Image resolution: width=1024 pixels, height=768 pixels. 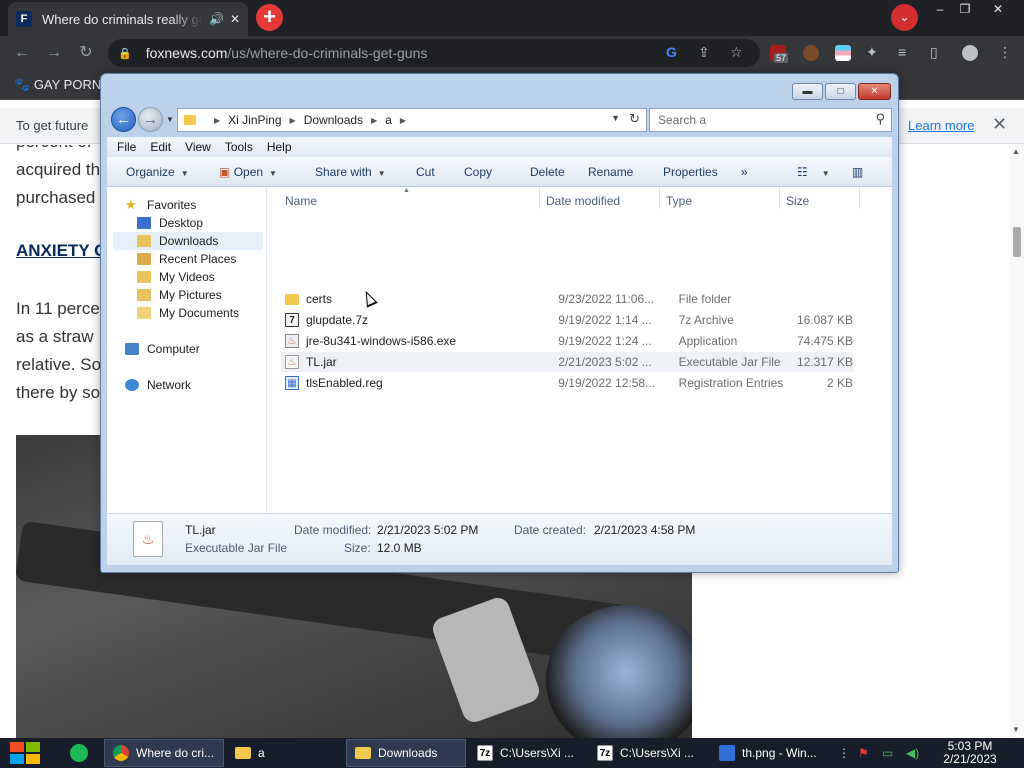 I want to click on scroll-down-icon: ▼, so click(x=1017, y=729).